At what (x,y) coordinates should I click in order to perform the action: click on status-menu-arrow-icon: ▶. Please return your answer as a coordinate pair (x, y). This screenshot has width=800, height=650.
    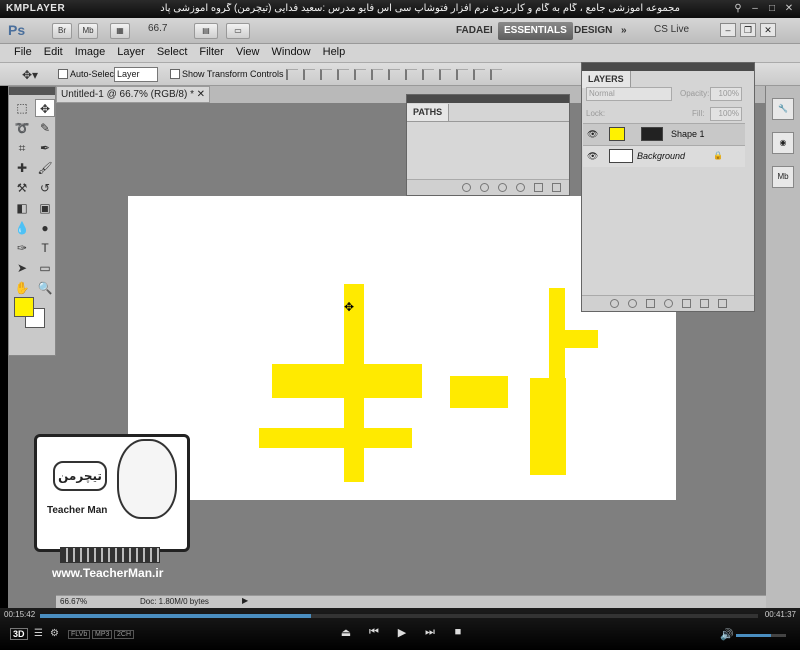
    Looking at the image, I should click on (245, 600).